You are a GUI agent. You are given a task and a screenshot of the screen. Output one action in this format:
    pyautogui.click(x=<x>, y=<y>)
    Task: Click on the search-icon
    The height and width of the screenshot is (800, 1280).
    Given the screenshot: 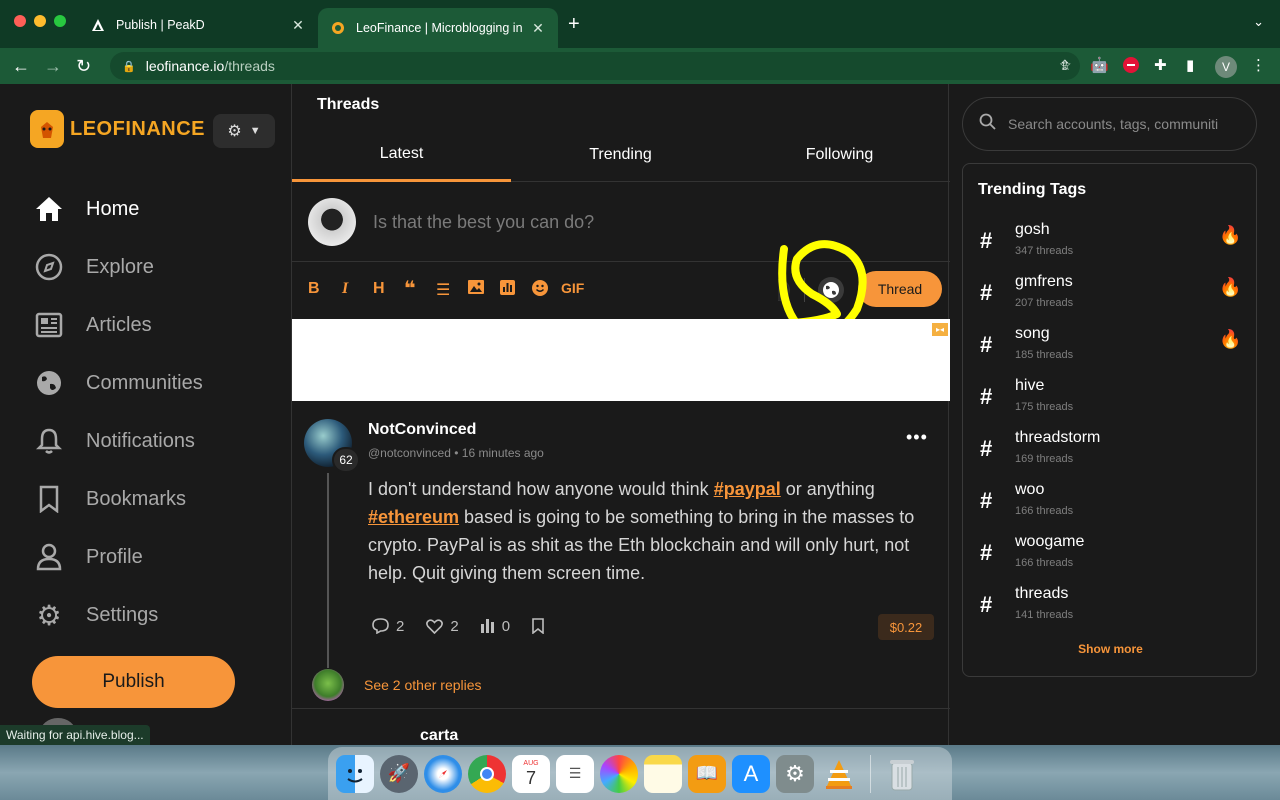 What is the action you would take?
    pyautogui.click(x=987, y=124)
    